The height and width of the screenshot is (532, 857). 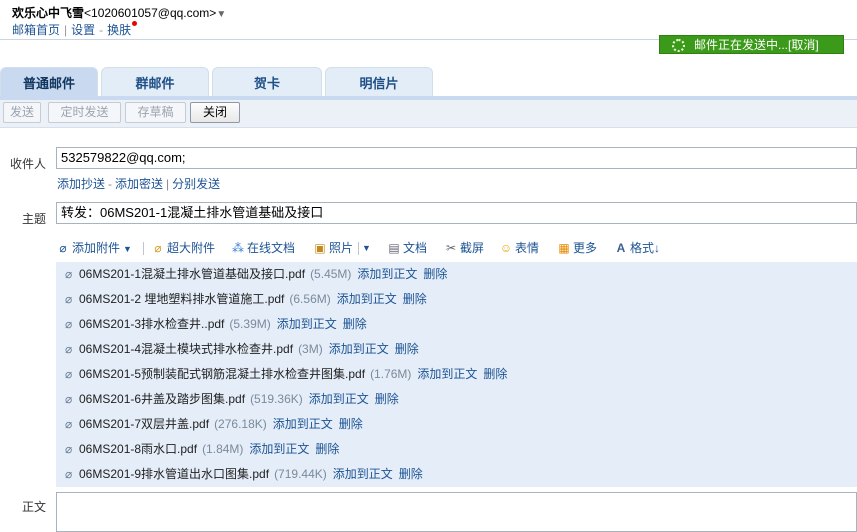 What do you see at coordinates (186, 349) in the screenshot?
I see `attachment-name: 06MS201-4混凝土模块式排水检查井.pdf` at bounding box center [186, 349].